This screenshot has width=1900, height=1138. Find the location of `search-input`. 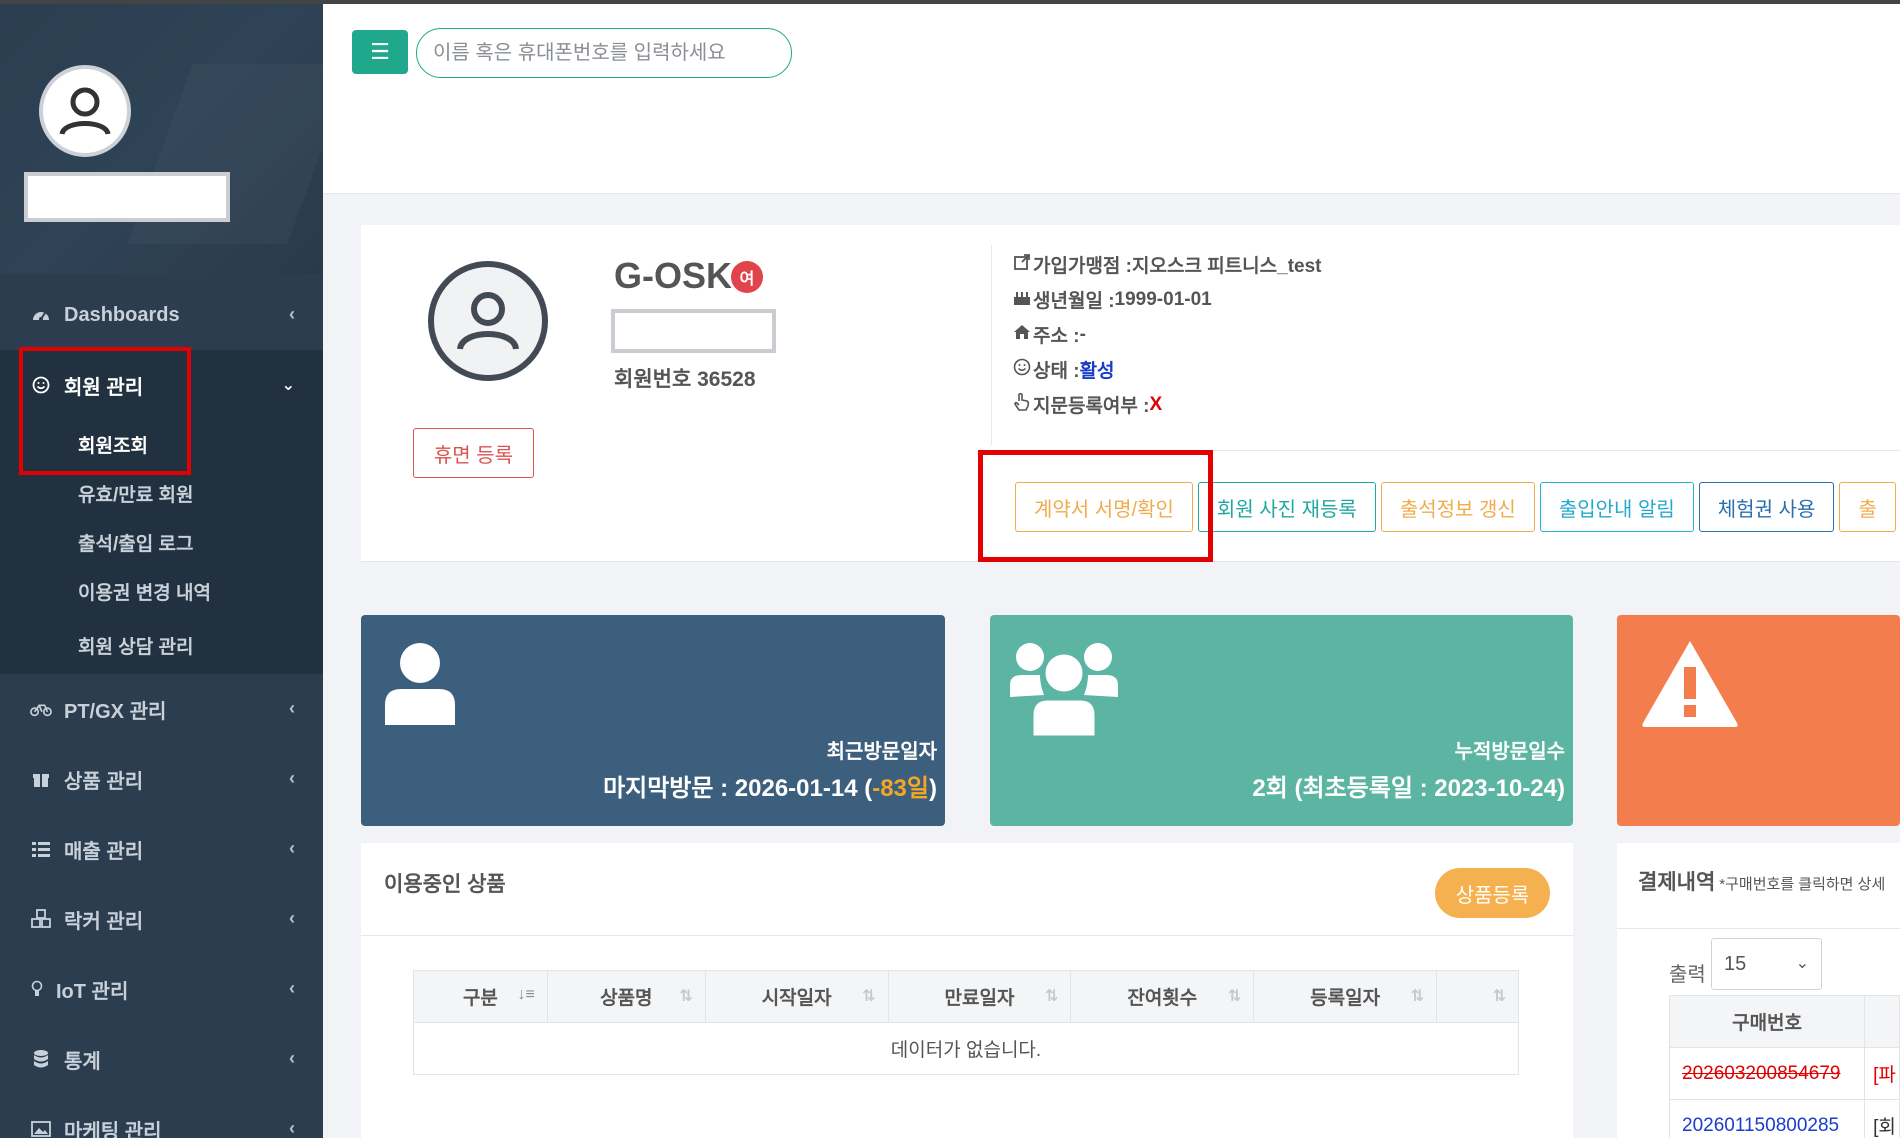

search-input is located at coordinates (604, 53).